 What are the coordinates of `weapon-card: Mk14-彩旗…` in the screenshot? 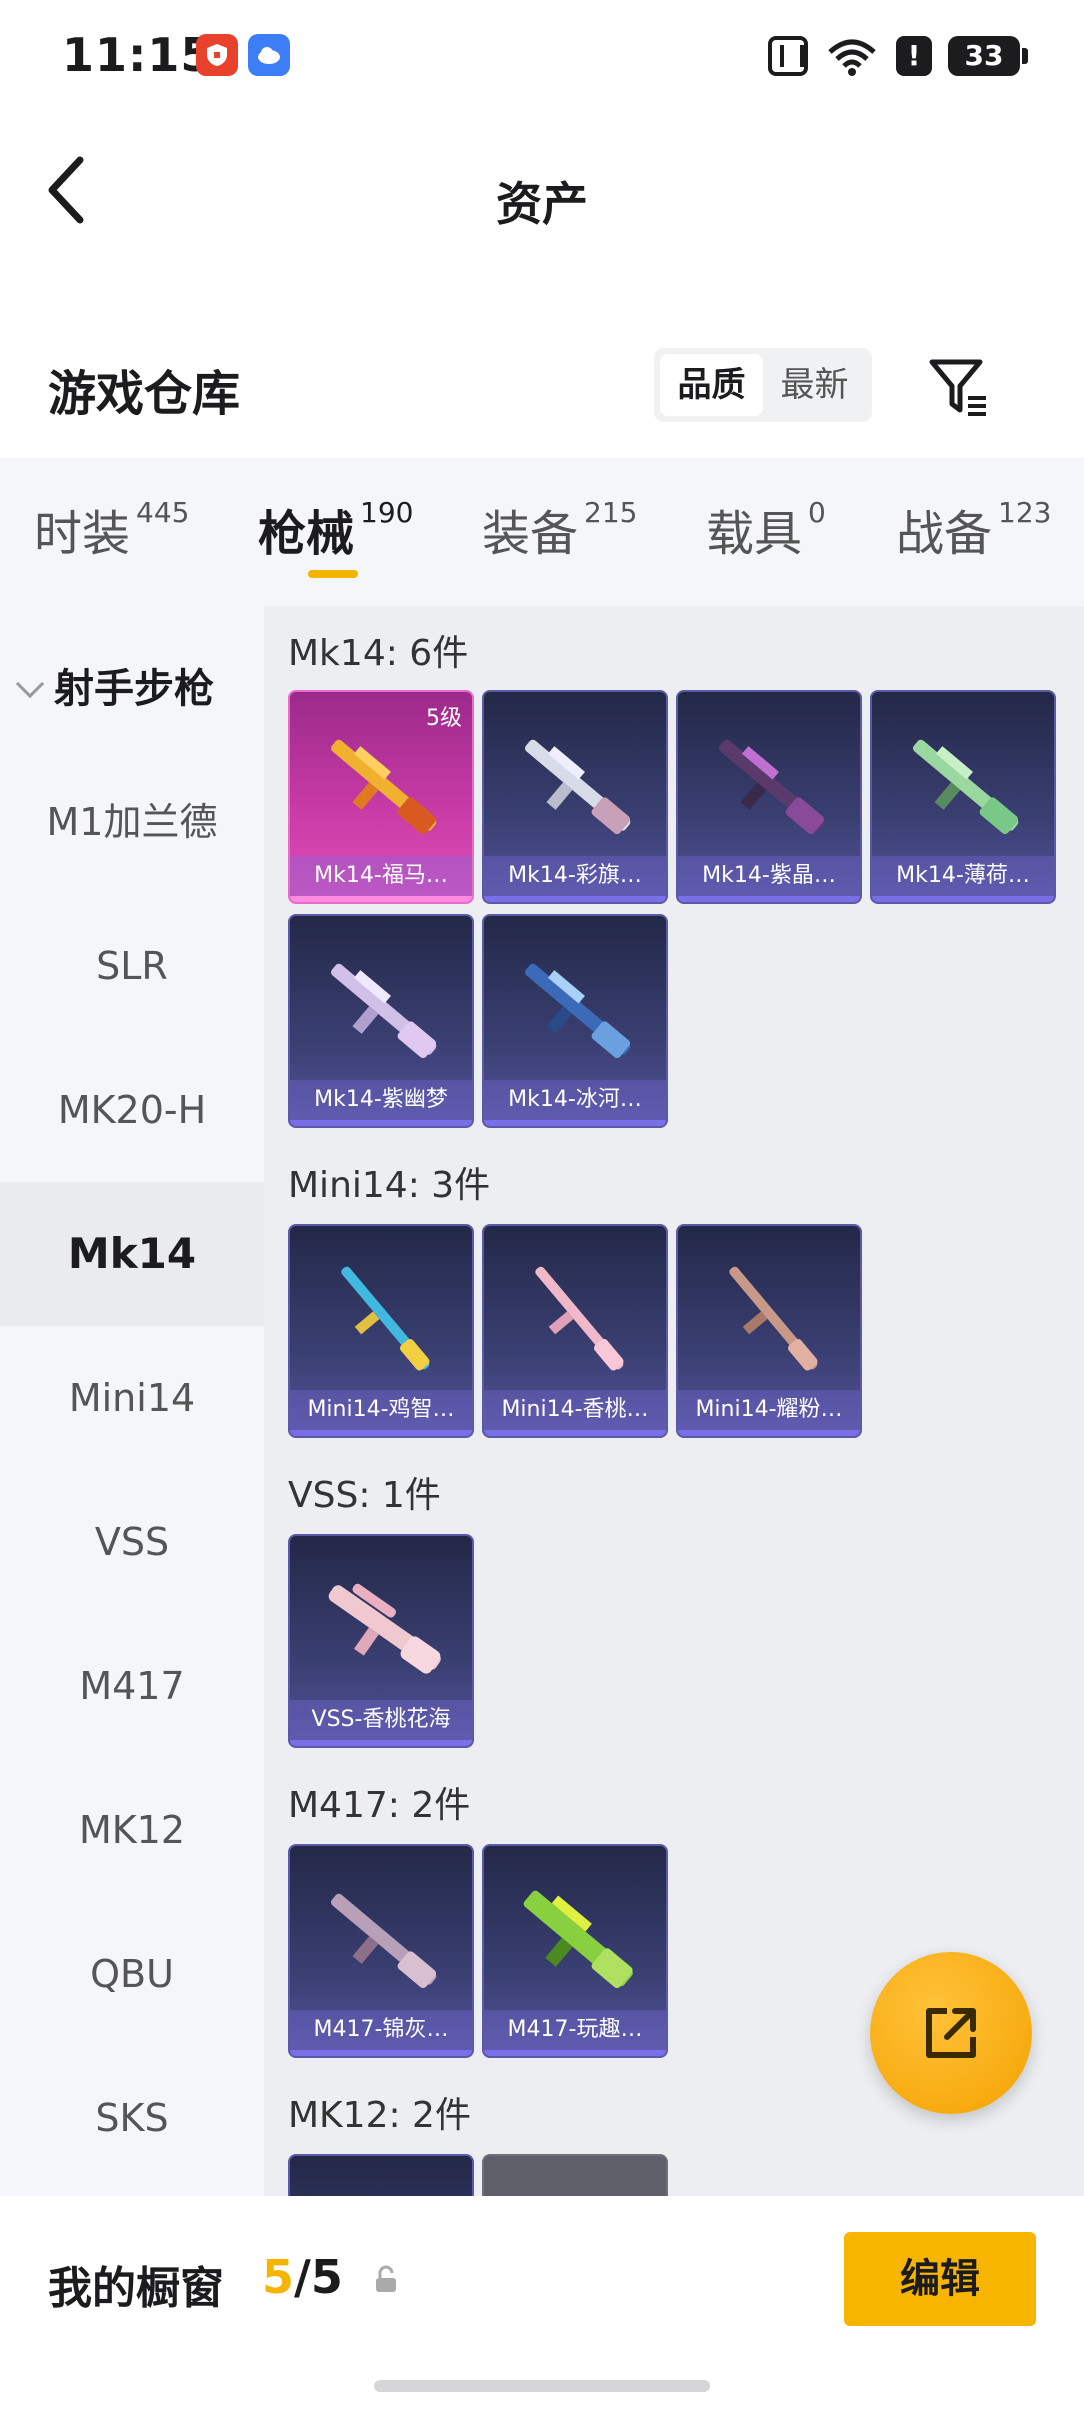 It's located at (575, 797).